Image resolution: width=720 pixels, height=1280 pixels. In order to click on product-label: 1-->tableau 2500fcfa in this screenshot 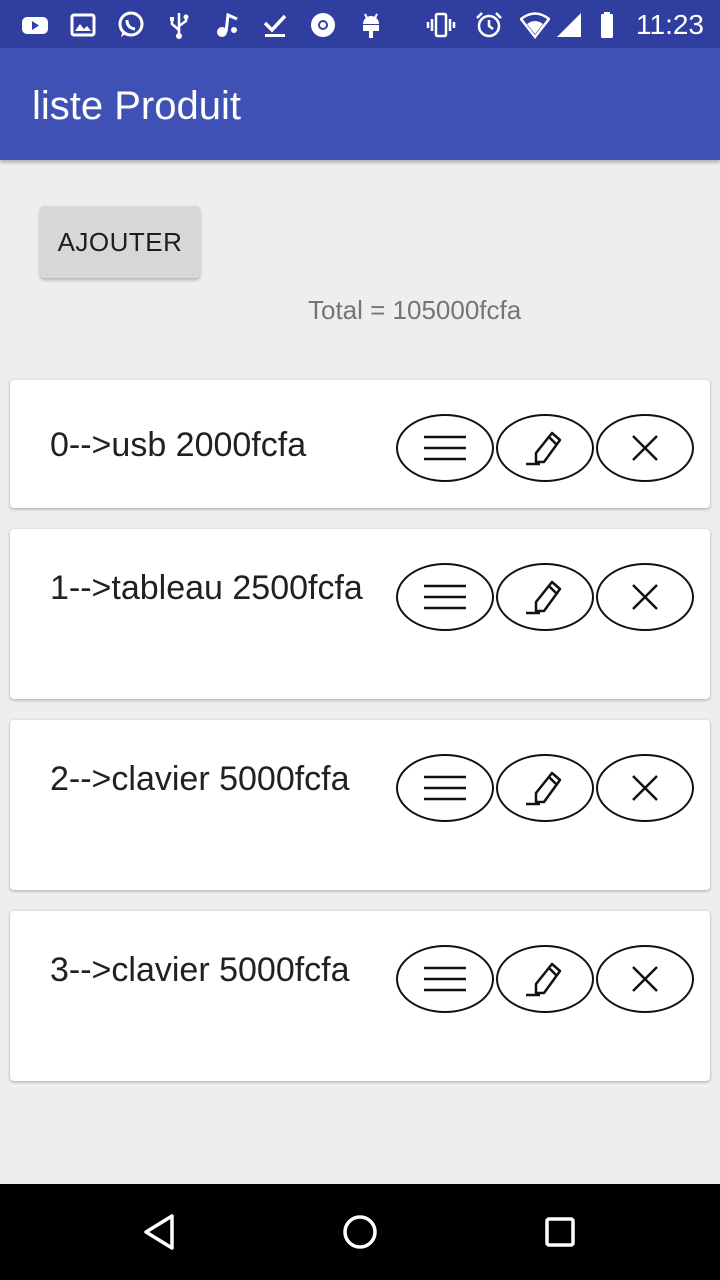, I will do `click(206, 588)`.